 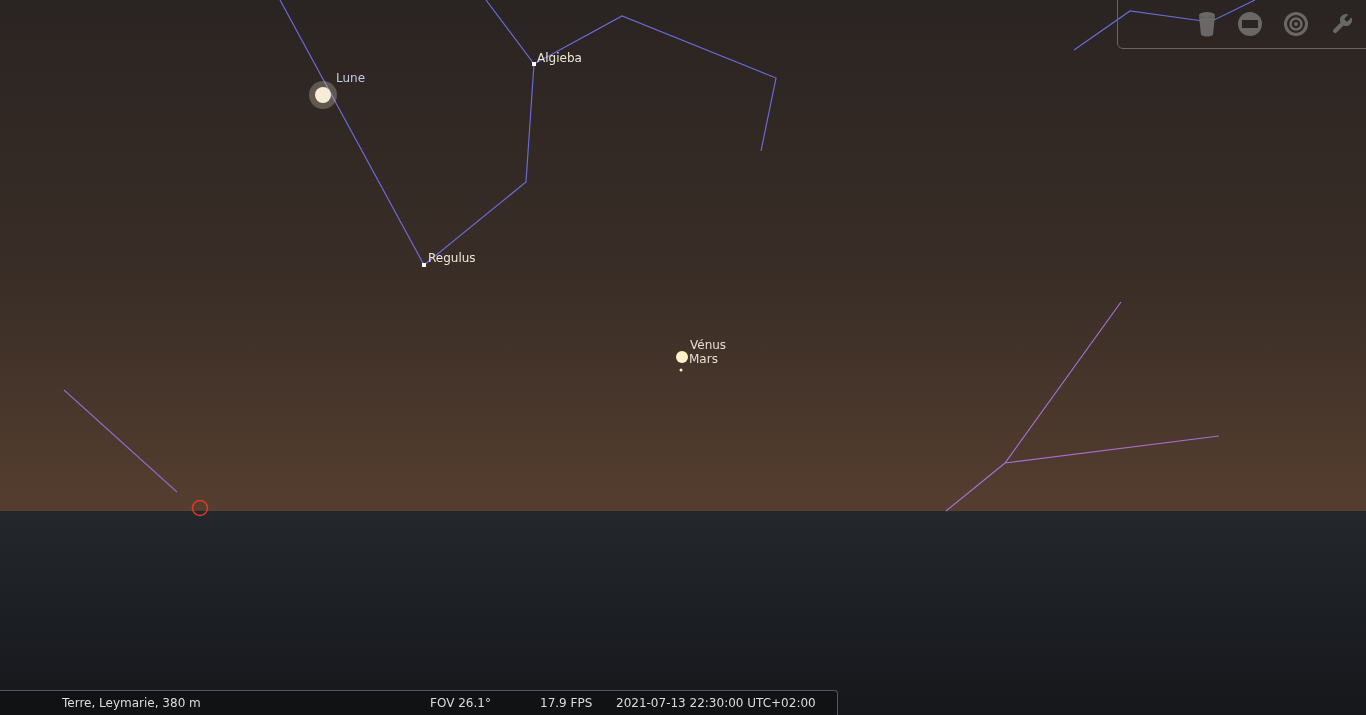 What do you see at coordinates (716, 703) in the screenshot?
I see `datetime-text: 2021-07-13 22:30:00 UTC+02:00` at bounding box center [716, 703].